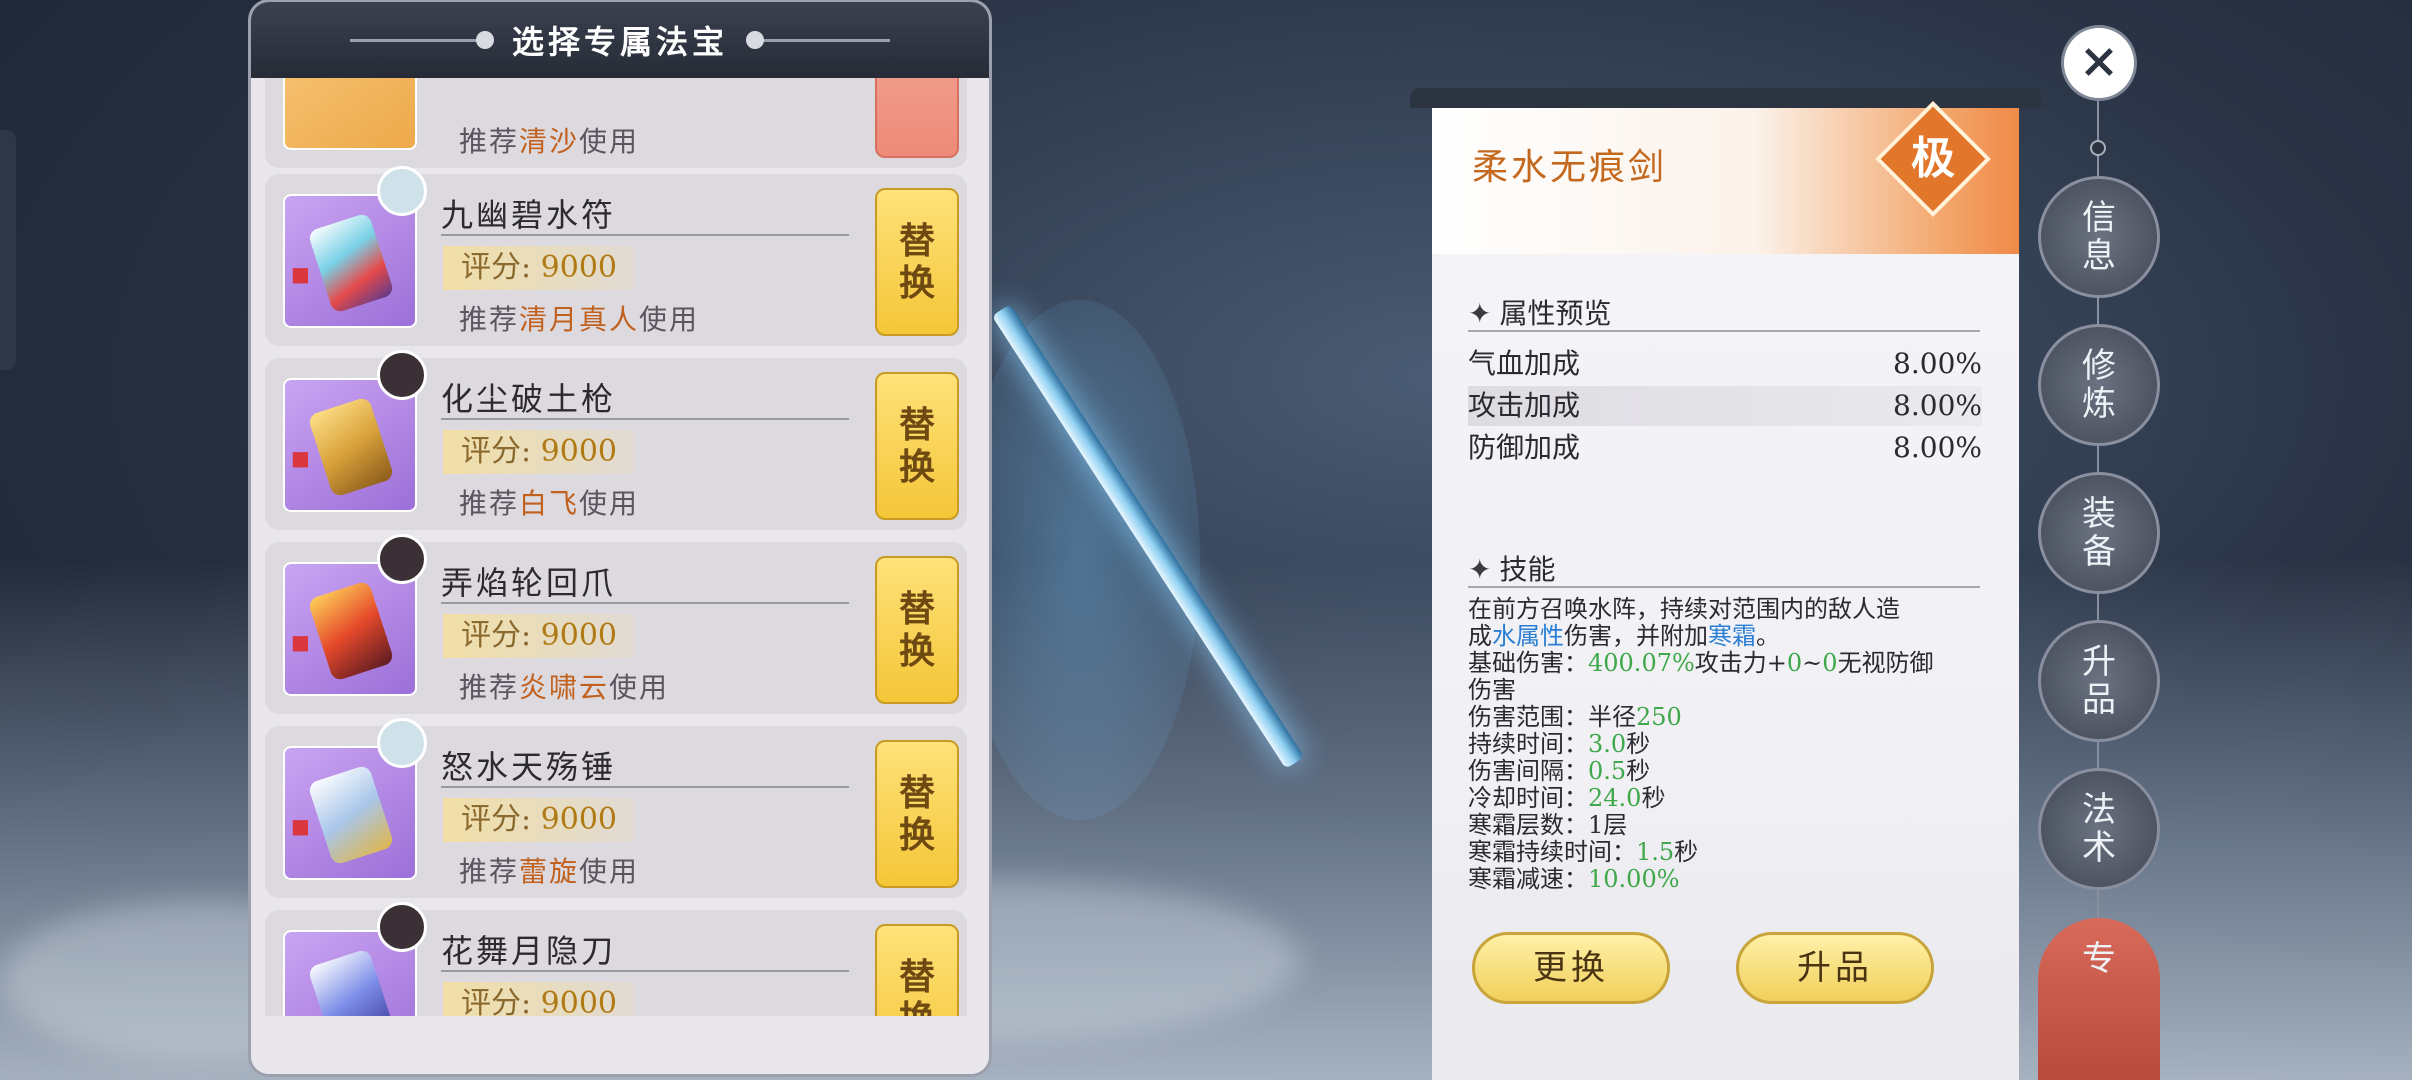  I want to click on nav-tab-exclusive: 专, so click(2099, 999).